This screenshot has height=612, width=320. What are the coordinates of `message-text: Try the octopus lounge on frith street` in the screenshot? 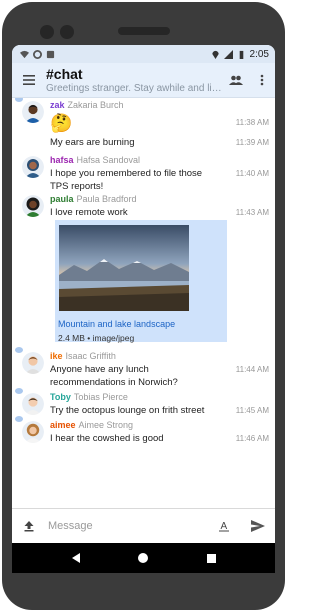 It's located at (127, 410).